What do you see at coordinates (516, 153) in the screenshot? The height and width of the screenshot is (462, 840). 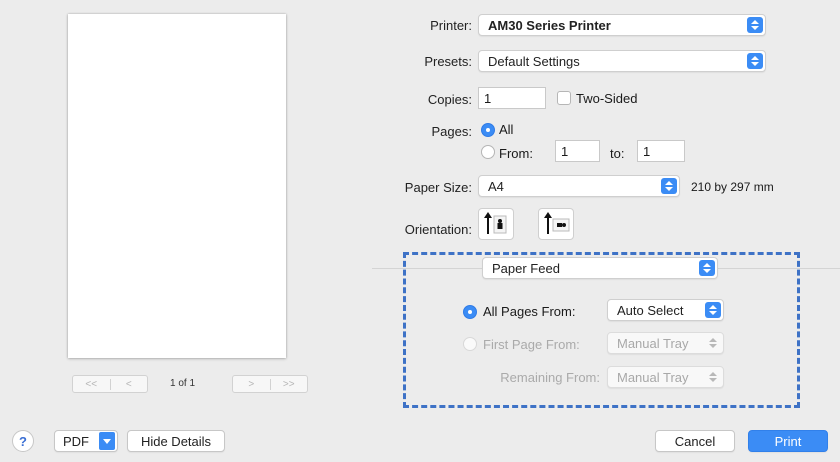 I see `pages-from-label: From:` at bounding box center [516, 153].